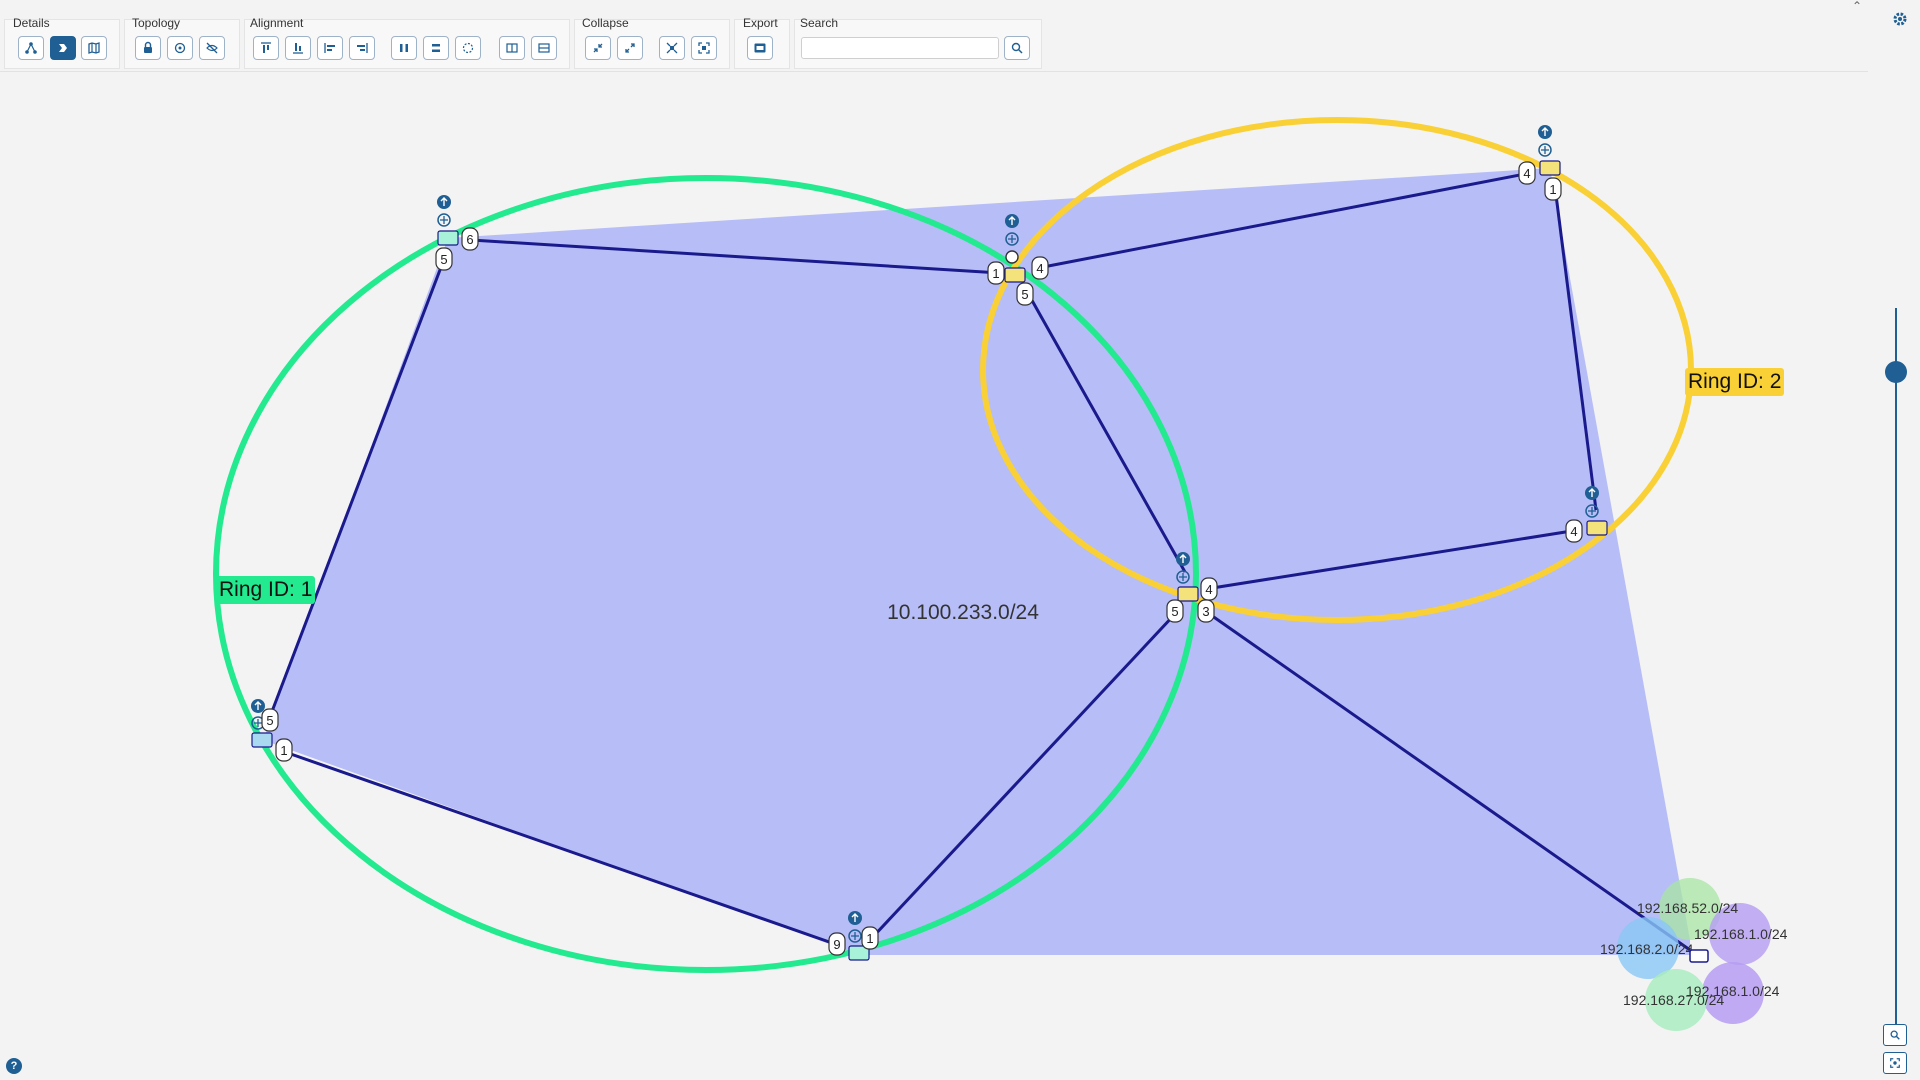  What do you see at coordinates (1735, 382) in the screenshot?
I see `ring-2-label: Ring ID: 2` at bounding box center [1735, 382].